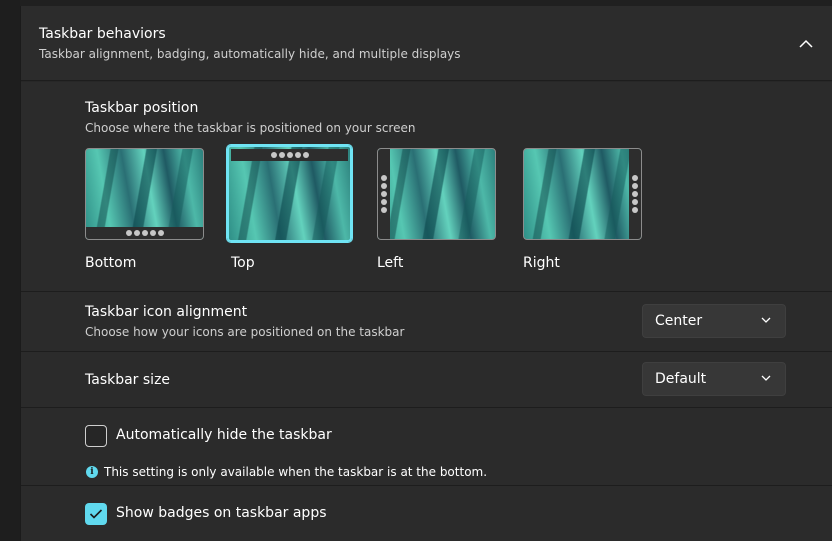  Describe the element at coordinates (426, 380) in the screenshot. I see `taskbar-size-section: Taskbar size Default` at that location.